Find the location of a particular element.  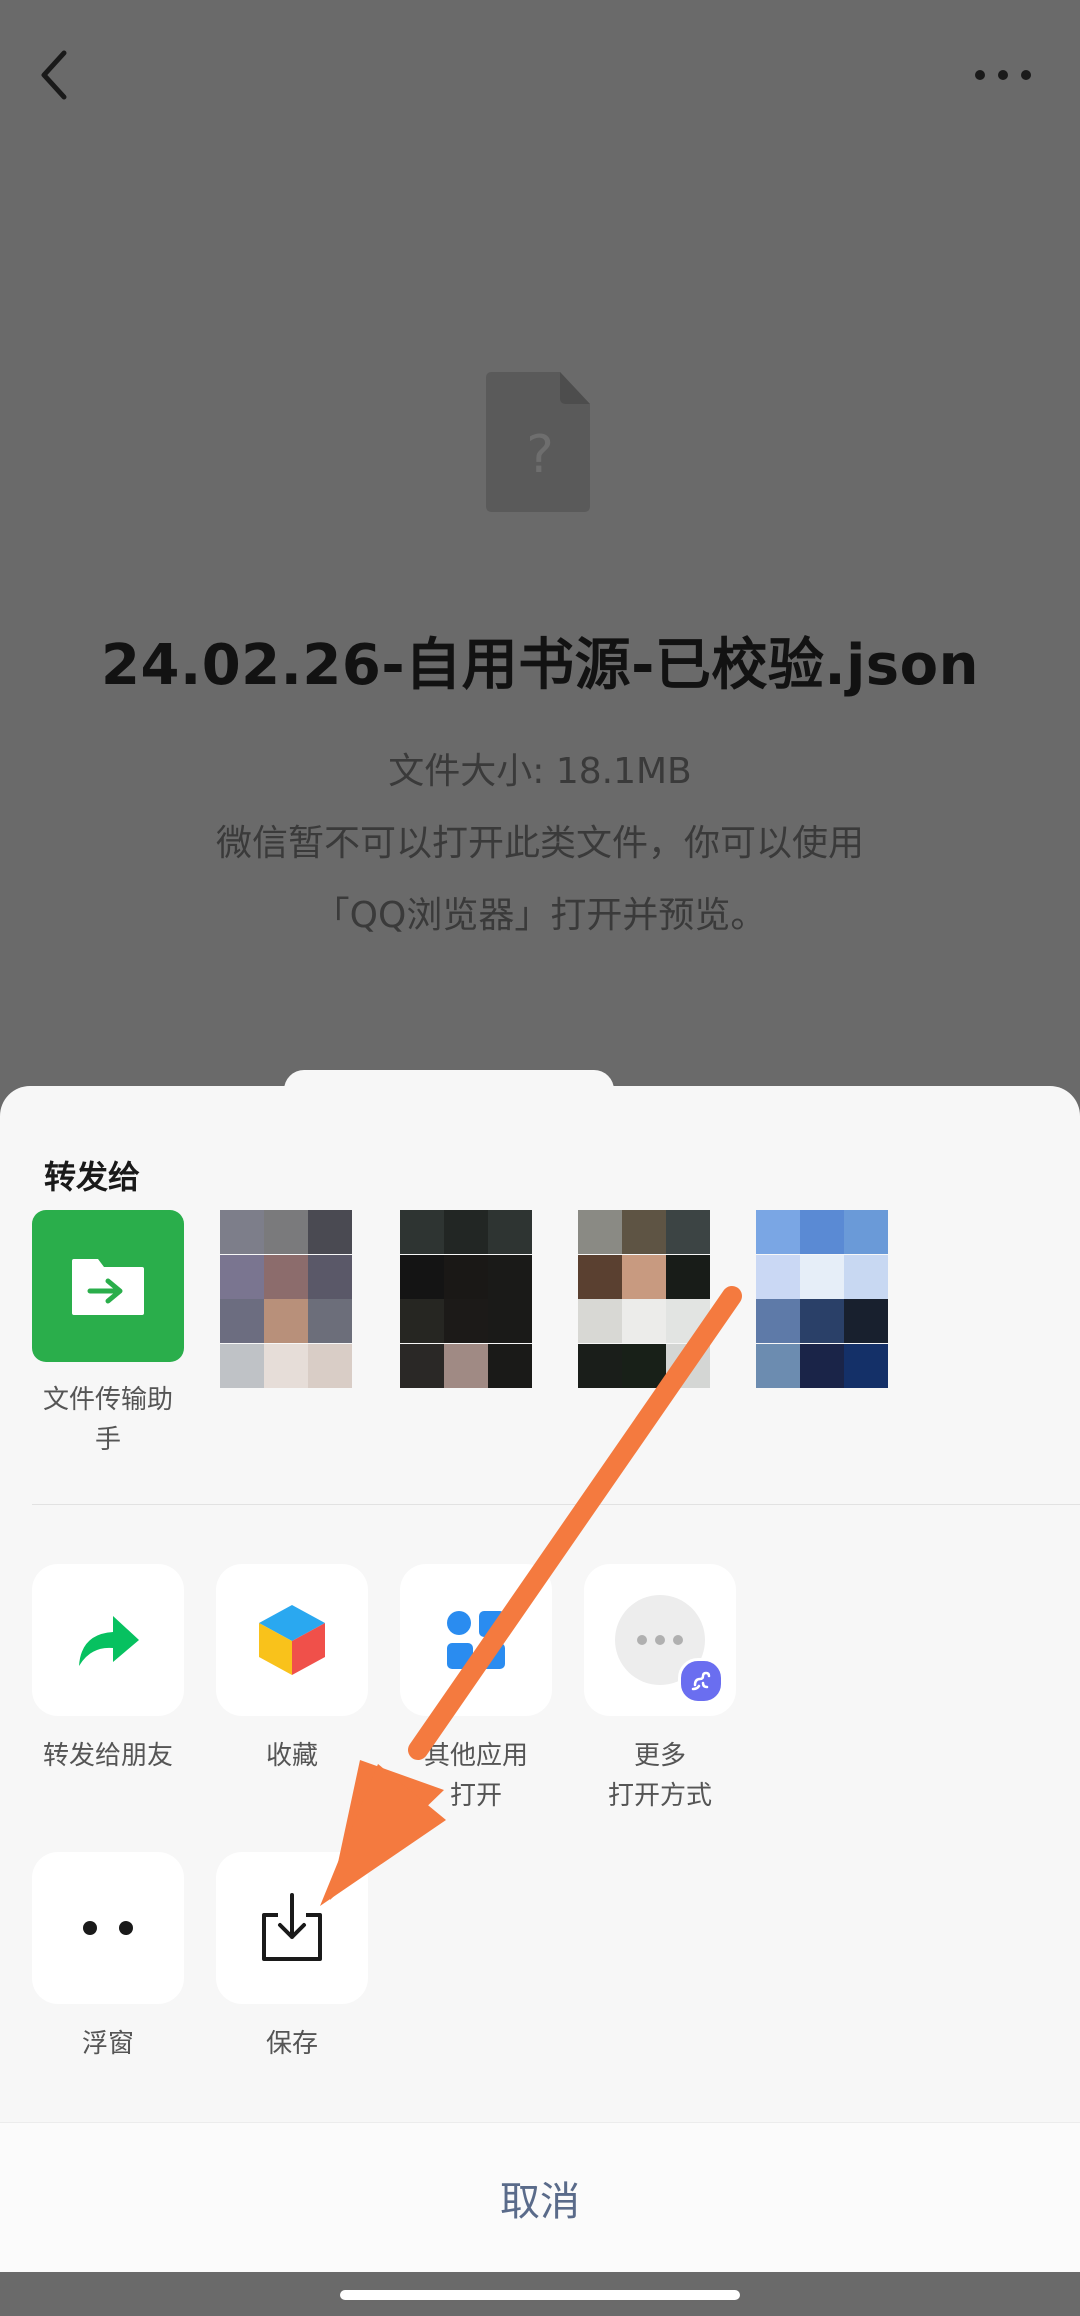

action-label: 收藏 is located at coordinates (291, 1756).